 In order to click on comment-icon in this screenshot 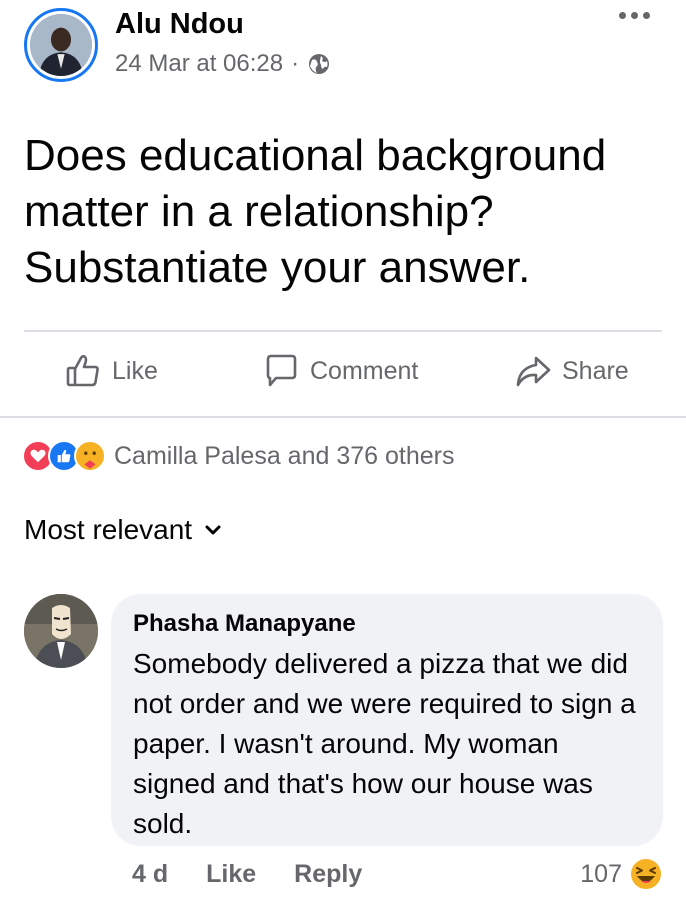, I will do `click(281, 370)`.